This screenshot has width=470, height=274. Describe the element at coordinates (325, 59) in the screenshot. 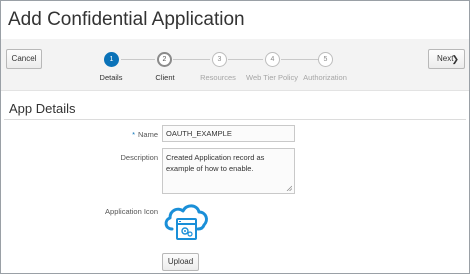

I see `train-step-5: 5` at that location.